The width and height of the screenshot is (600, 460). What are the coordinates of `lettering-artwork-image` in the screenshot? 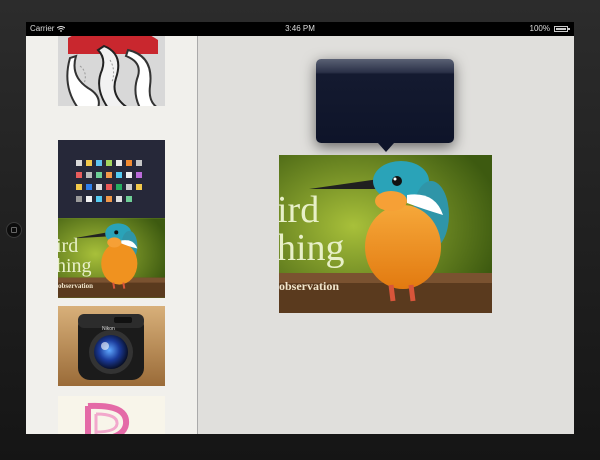 It's located at (111, 71).